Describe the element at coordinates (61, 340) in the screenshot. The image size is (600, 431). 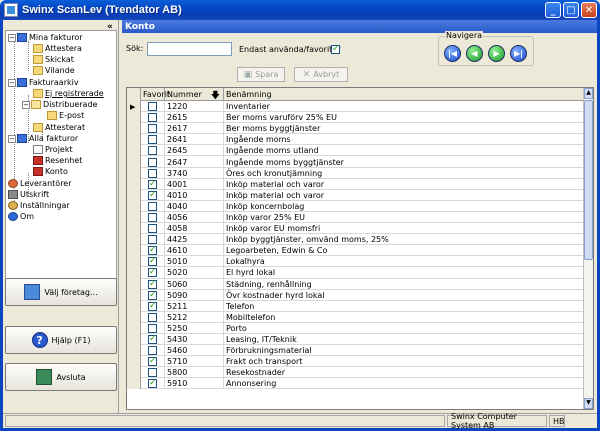
I see `help-button: ? Hjälp (F1)` at that location.